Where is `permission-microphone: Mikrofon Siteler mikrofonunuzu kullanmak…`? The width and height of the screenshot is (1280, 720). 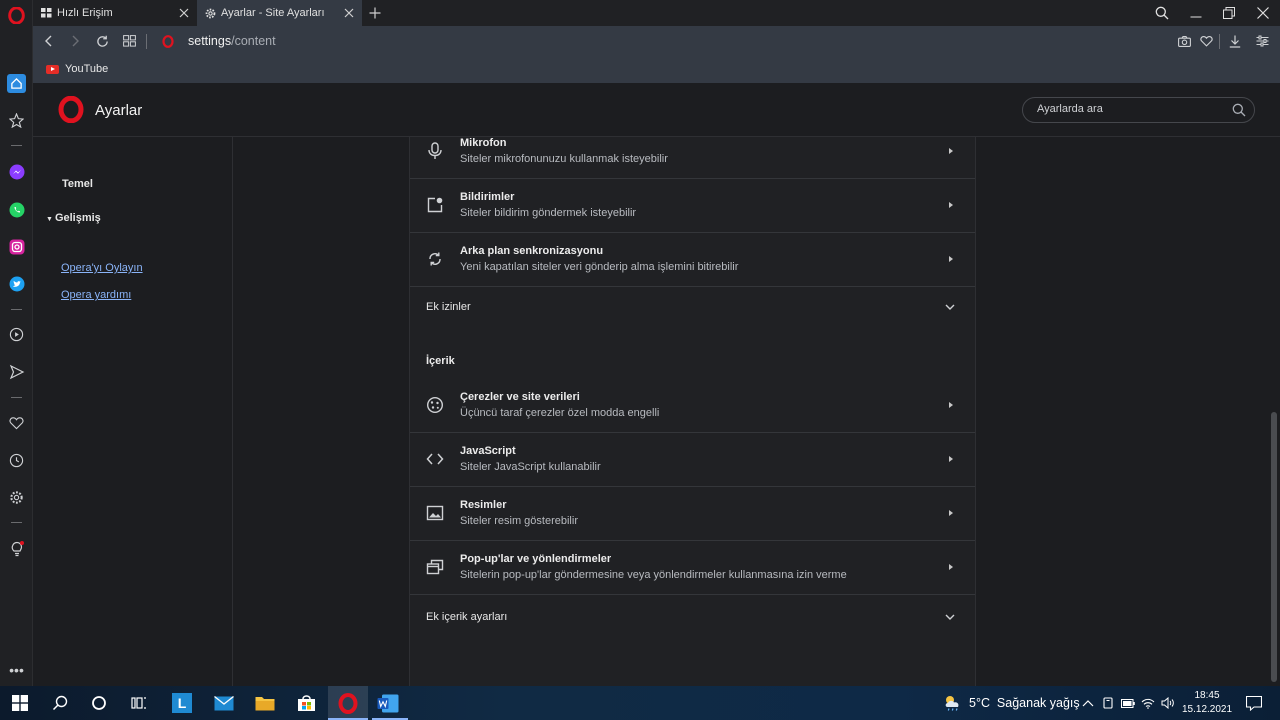
permission-microphone: Mikrofon Siteler mikrofonunuzu kullanmak… is located at coordinates (692, 152).